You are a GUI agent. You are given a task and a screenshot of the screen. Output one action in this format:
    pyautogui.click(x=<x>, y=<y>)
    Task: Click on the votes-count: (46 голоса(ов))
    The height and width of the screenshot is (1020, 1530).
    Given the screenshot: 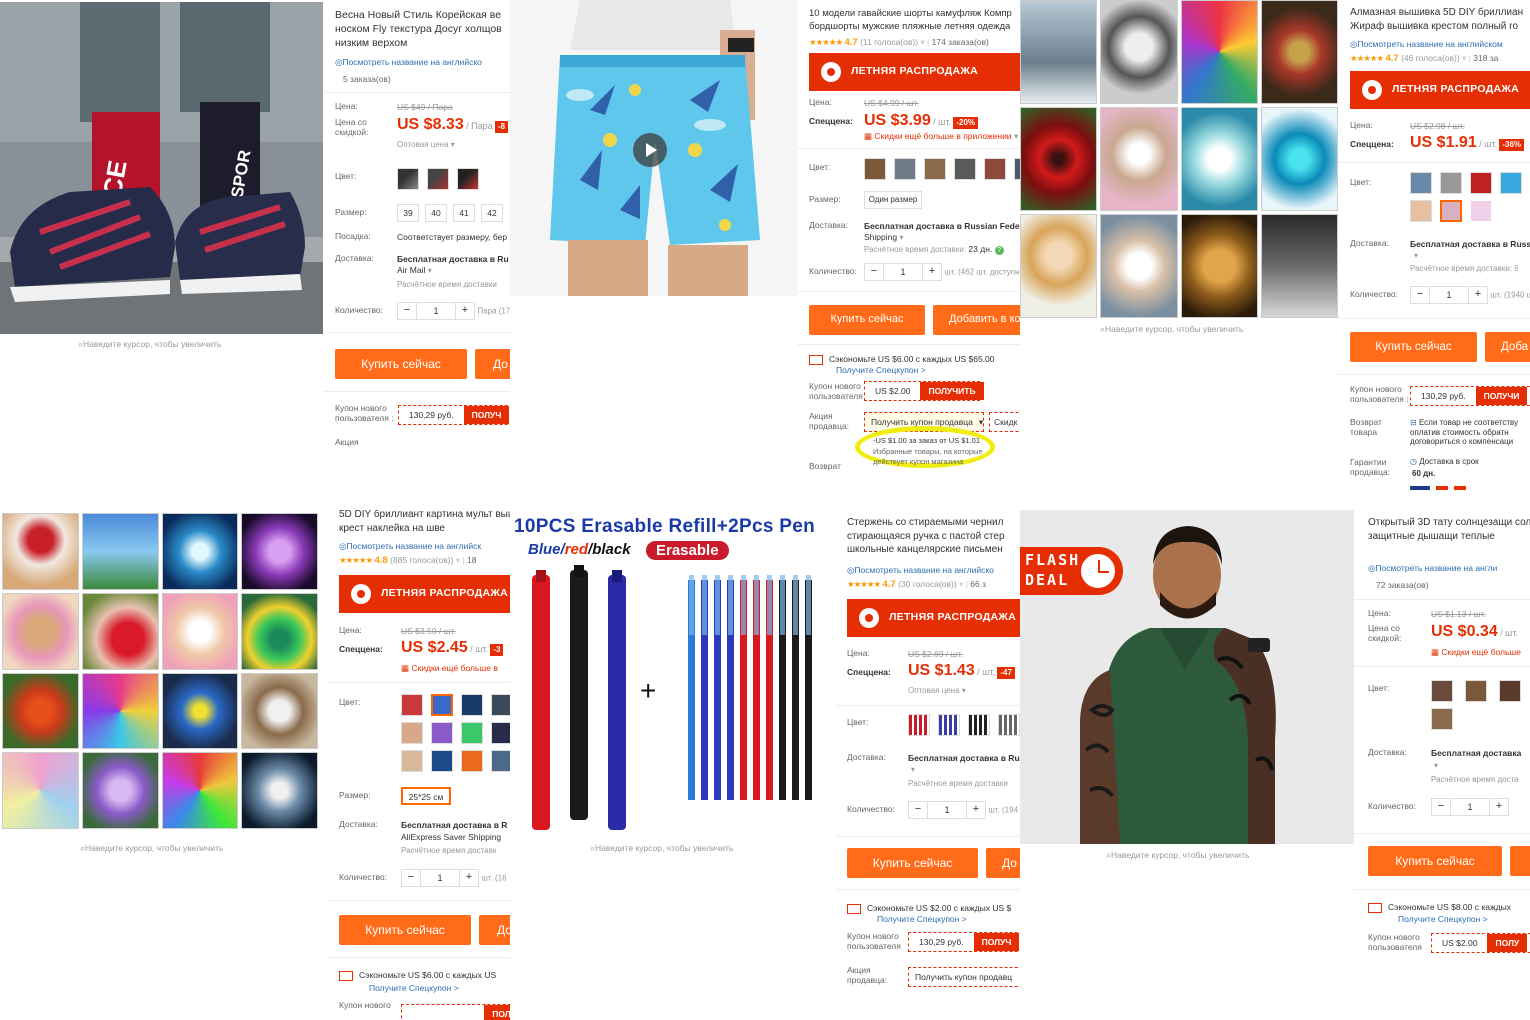 What is the action you would take?
    pyautogui.click(x=1430, y=58)
    